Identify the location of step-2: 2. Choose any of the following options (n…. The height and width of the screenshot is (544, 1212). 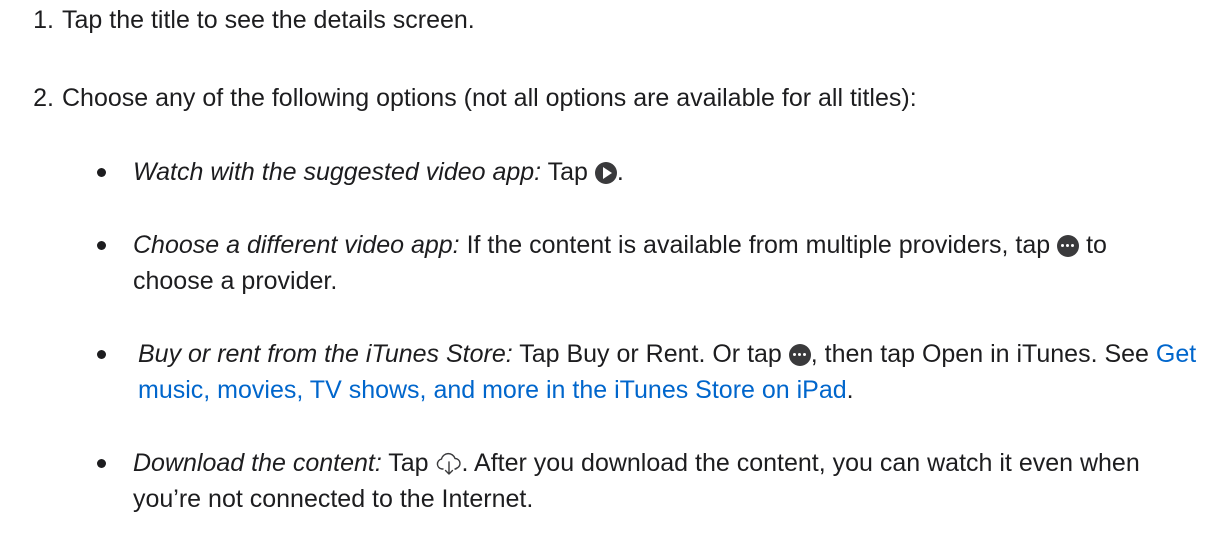
(460, 98).